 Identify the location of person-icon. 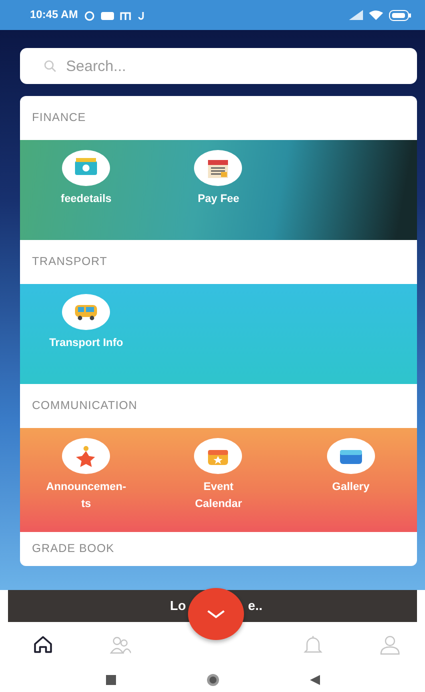
(390, 645).